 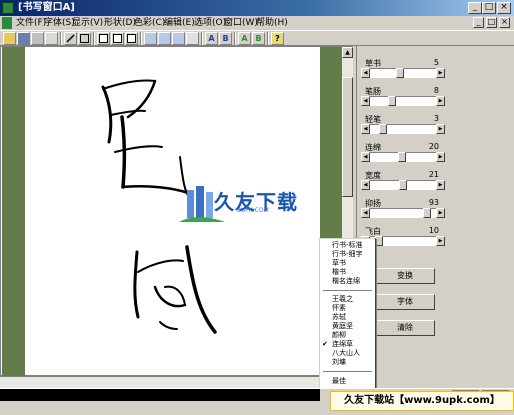 What do you see at coordinates (13, 212) in the screenshot?
I see `left-margin` at bounding box center [13, 212].